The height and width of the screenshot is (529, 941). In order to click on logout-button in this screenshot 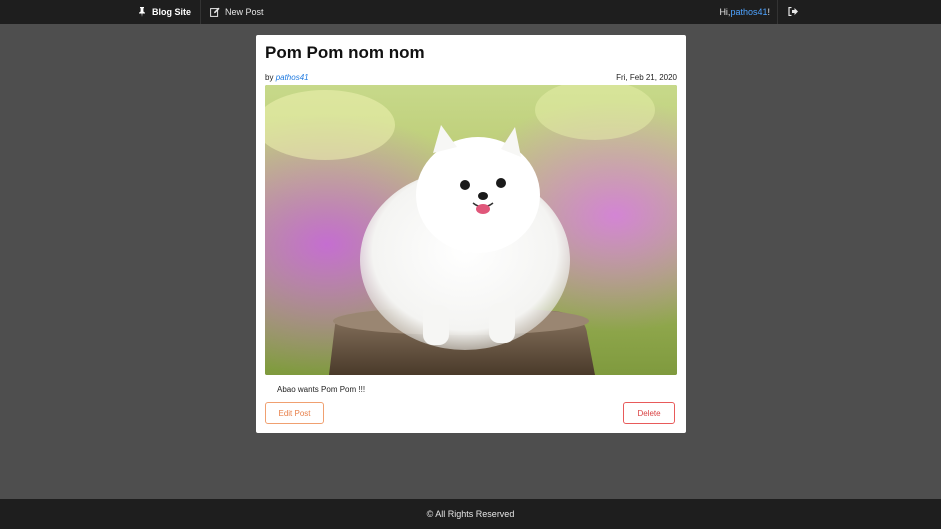, I will do `click(793, 12)`.